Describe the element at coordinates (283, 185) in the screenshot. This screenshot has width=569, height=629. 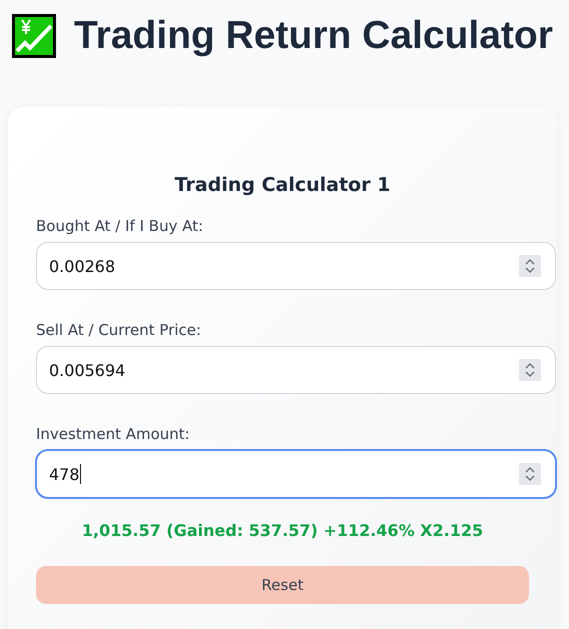
I see `calculator-title: Trading Calculator 1` at that location.